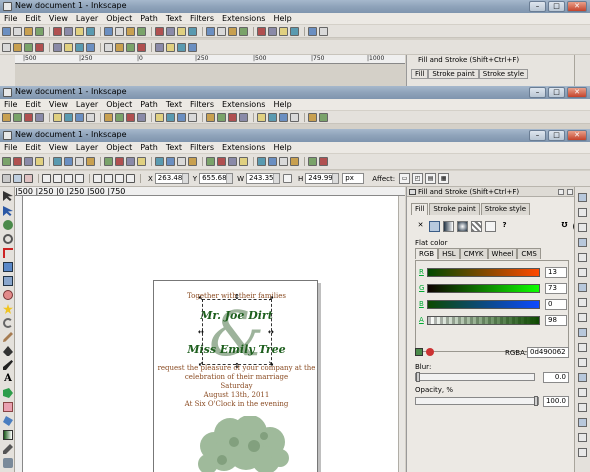  What do you see at coordinates (8, 253) in the screenshot?
I see `measure-tool-icon` at bounding box center [8, 253].